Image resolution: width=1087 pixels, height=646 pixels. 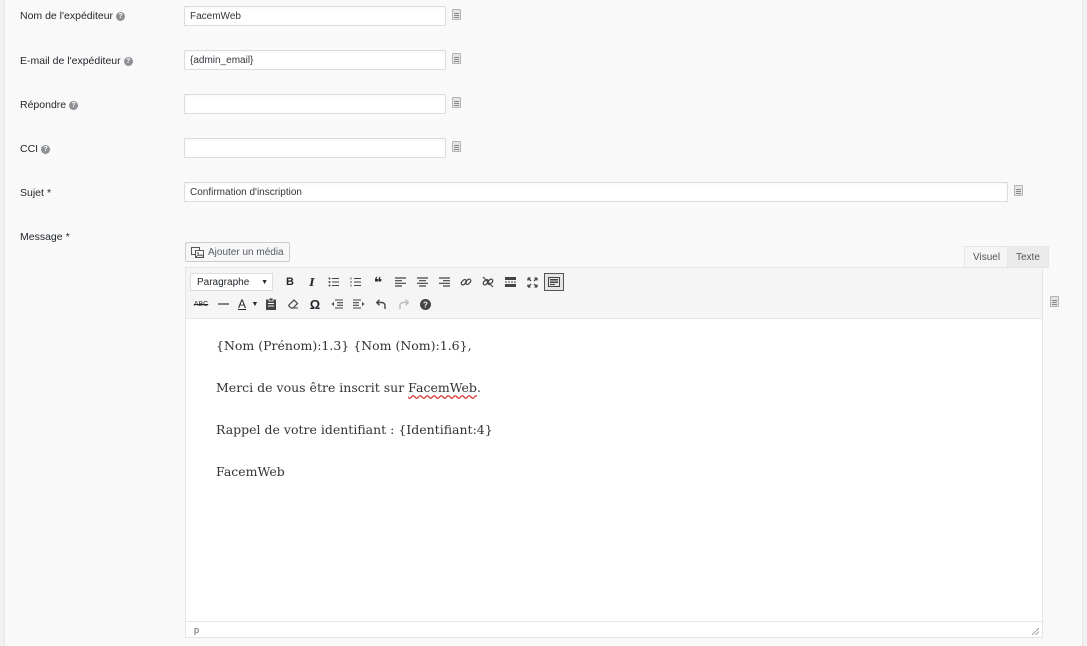 I want to click on text-color-icon: A, so click(x=242, y=304).